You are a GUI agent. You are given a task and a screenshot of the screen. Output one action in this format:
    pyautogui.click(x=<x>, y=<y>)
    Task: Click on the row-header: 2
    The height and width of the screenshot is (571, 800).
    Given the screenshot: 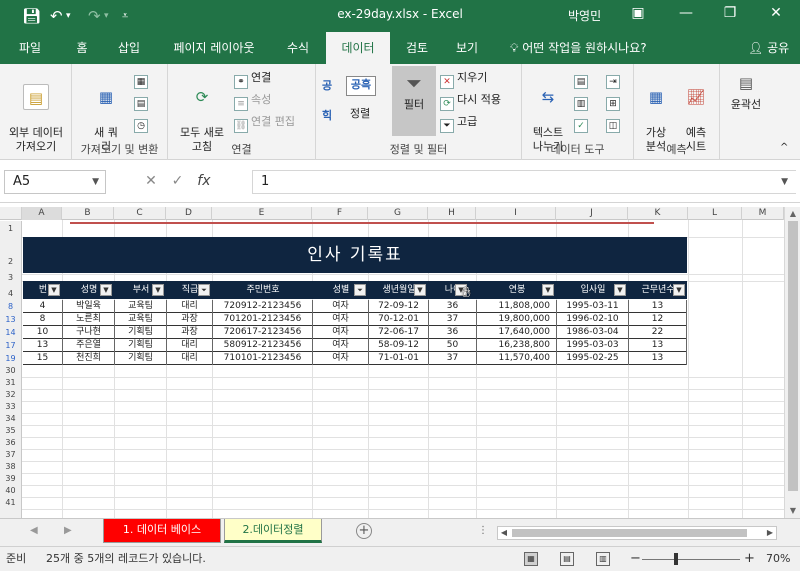 What is the action you would take?
    pyautogui.click(x=11, y=255)
    